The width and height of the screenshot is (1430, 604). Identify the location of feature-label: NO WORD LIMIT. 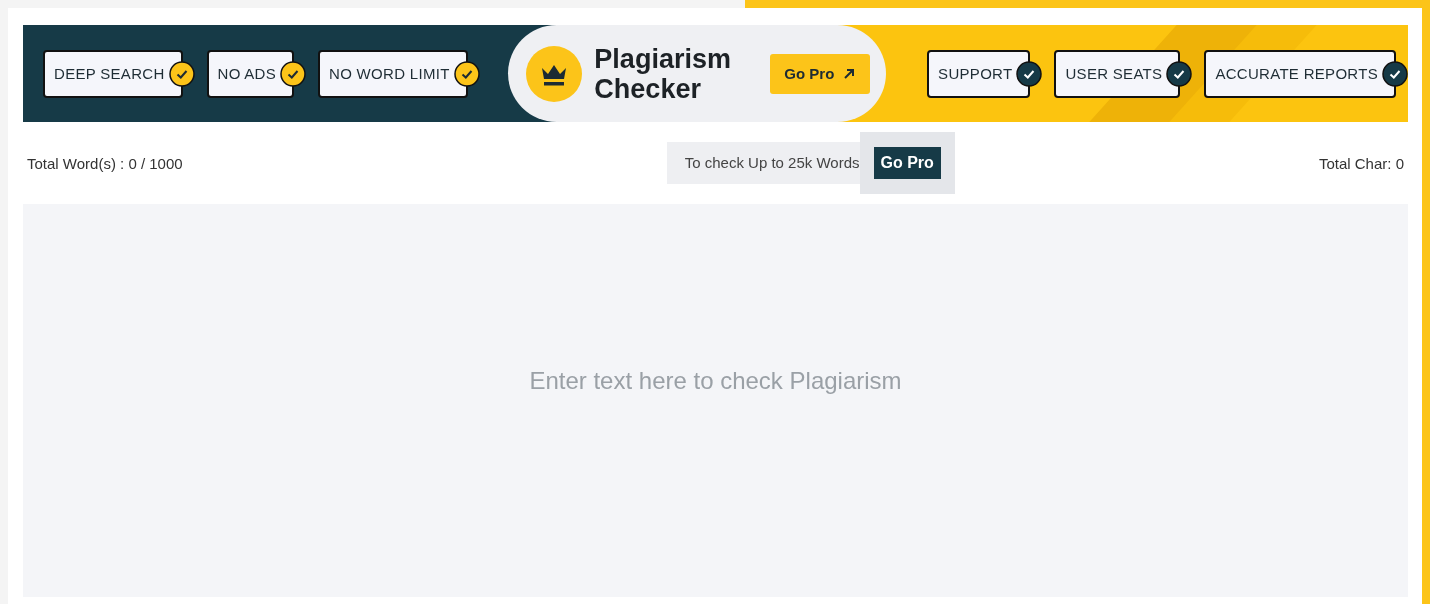
(389, 73).